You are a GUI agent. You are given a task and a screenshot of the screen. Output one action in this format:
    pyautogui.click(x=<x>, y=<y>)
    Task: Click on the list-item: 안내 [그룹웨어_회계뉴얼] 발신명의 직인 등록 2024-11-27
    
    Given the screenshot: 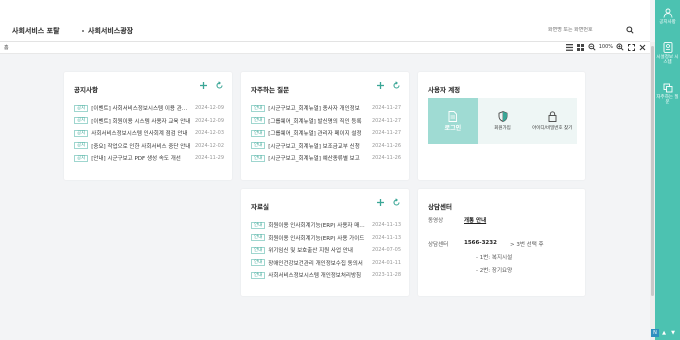 What is the action you would take?
    pyautogui.click(x=326, y=121)
    